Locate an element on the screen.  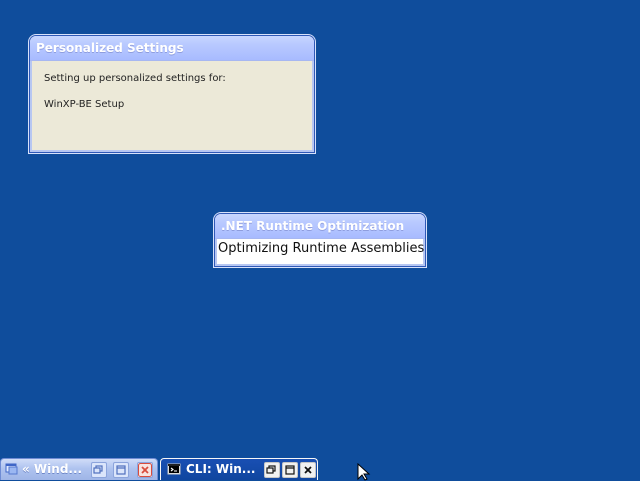
personalized-settings-title: Personalized Settings is located at coordinates (172, 48).